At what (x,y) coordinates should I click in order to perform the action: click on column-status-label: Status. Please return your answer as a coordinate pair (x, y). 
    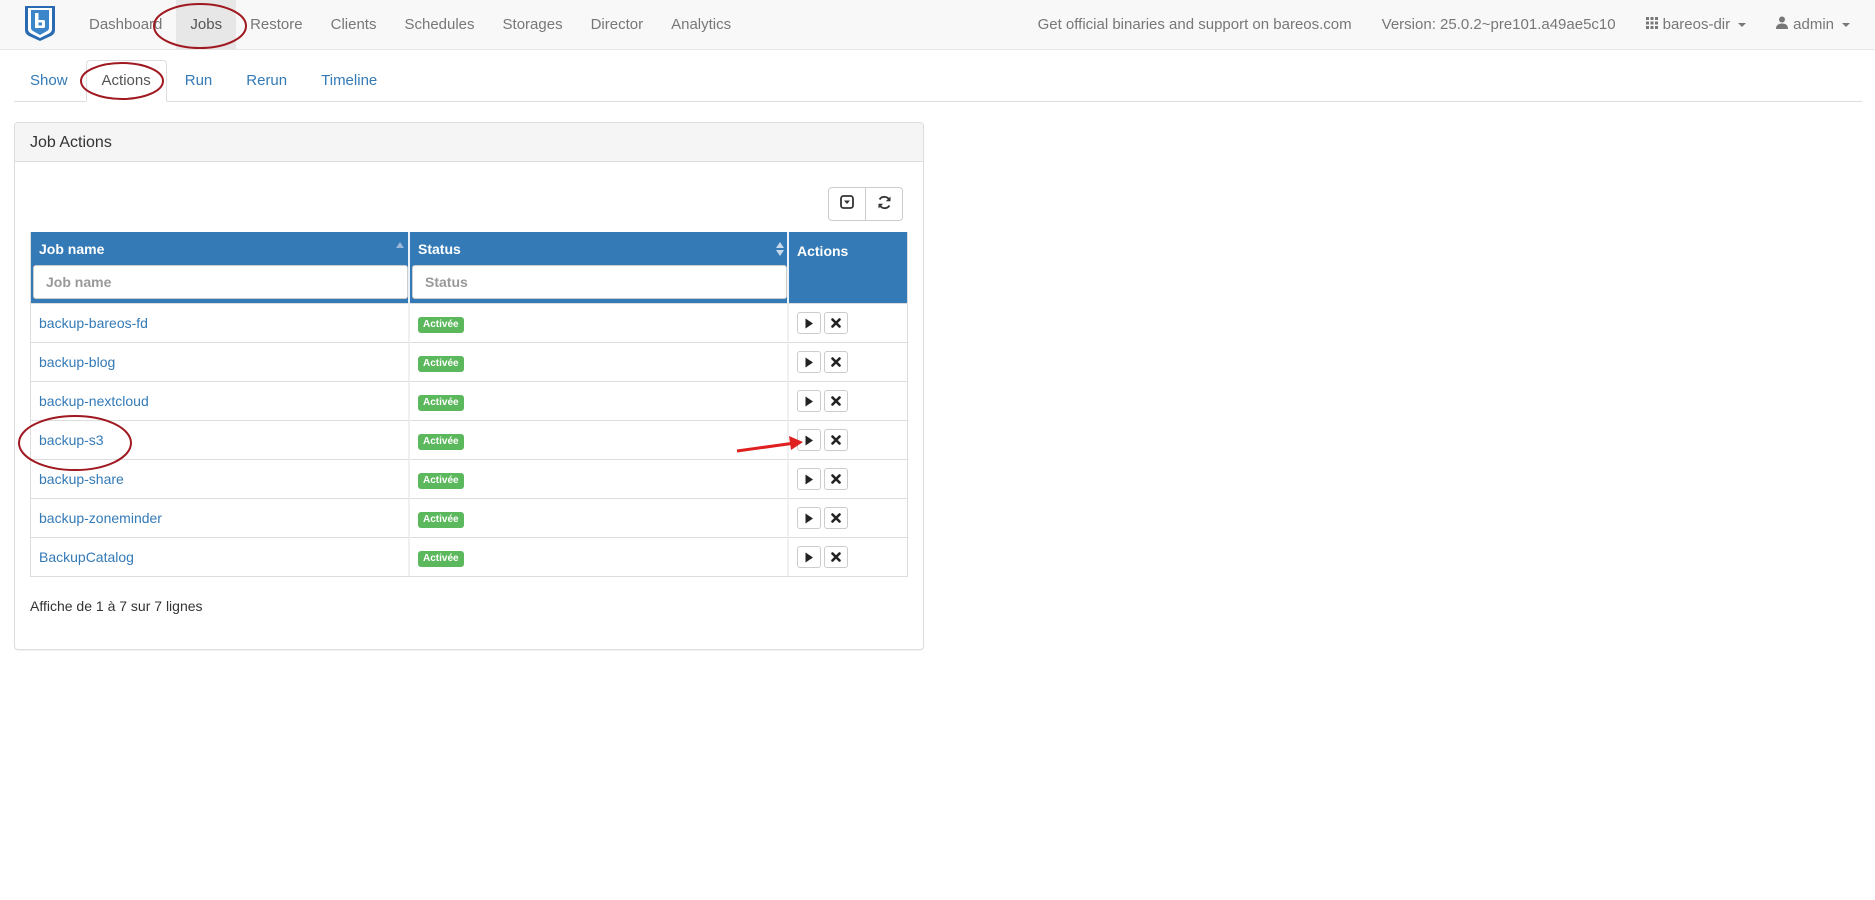
    Looking at the image, I should click on (439, 249).